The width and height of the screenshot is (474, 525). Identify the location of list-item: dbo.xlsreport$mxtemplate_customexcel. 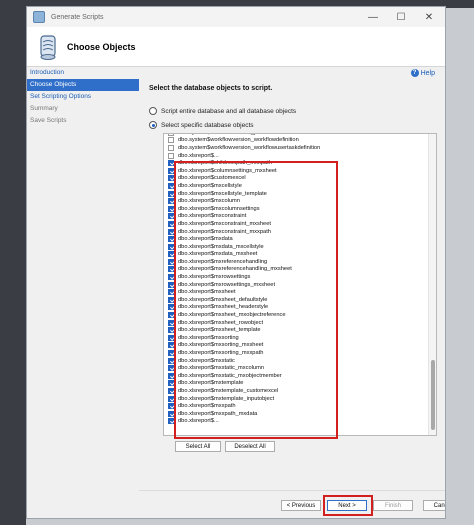
(296, 391).